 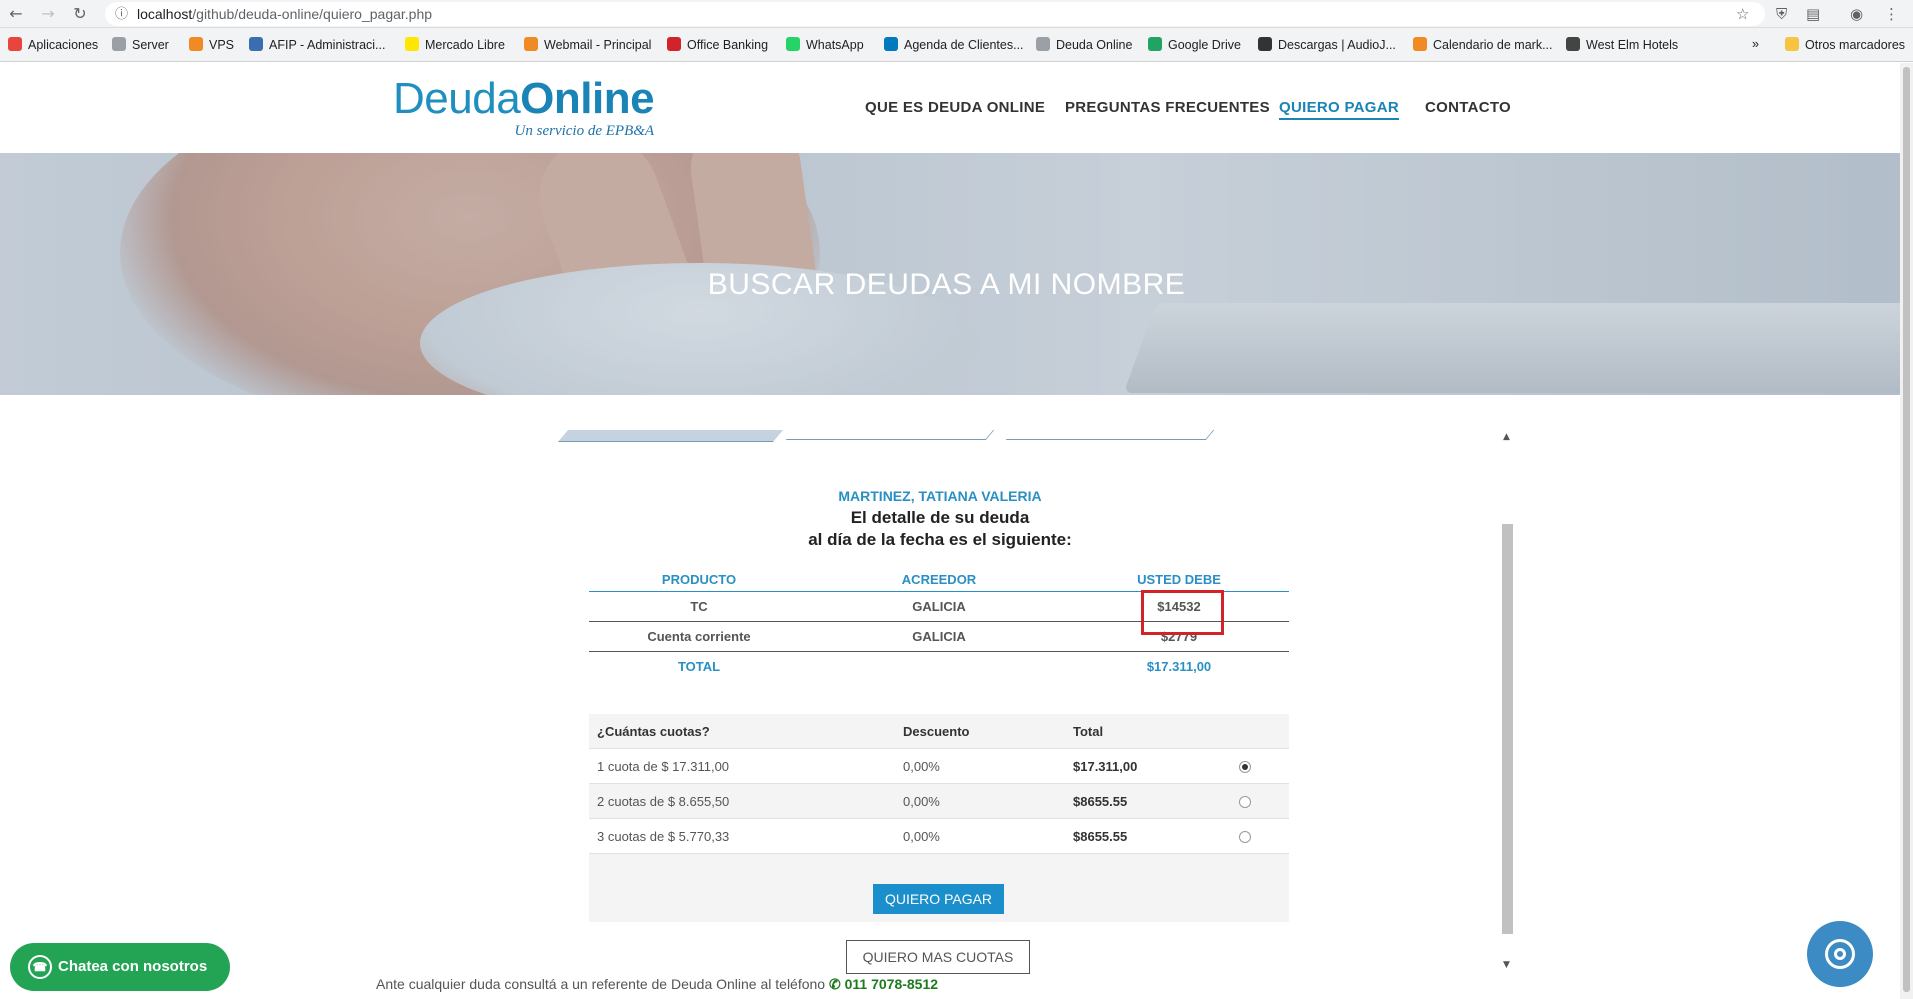 What do you see at coordinates (150, 45) in the screenshot?
I see `bookmark-label: Server` at bounding box center [150, 45].